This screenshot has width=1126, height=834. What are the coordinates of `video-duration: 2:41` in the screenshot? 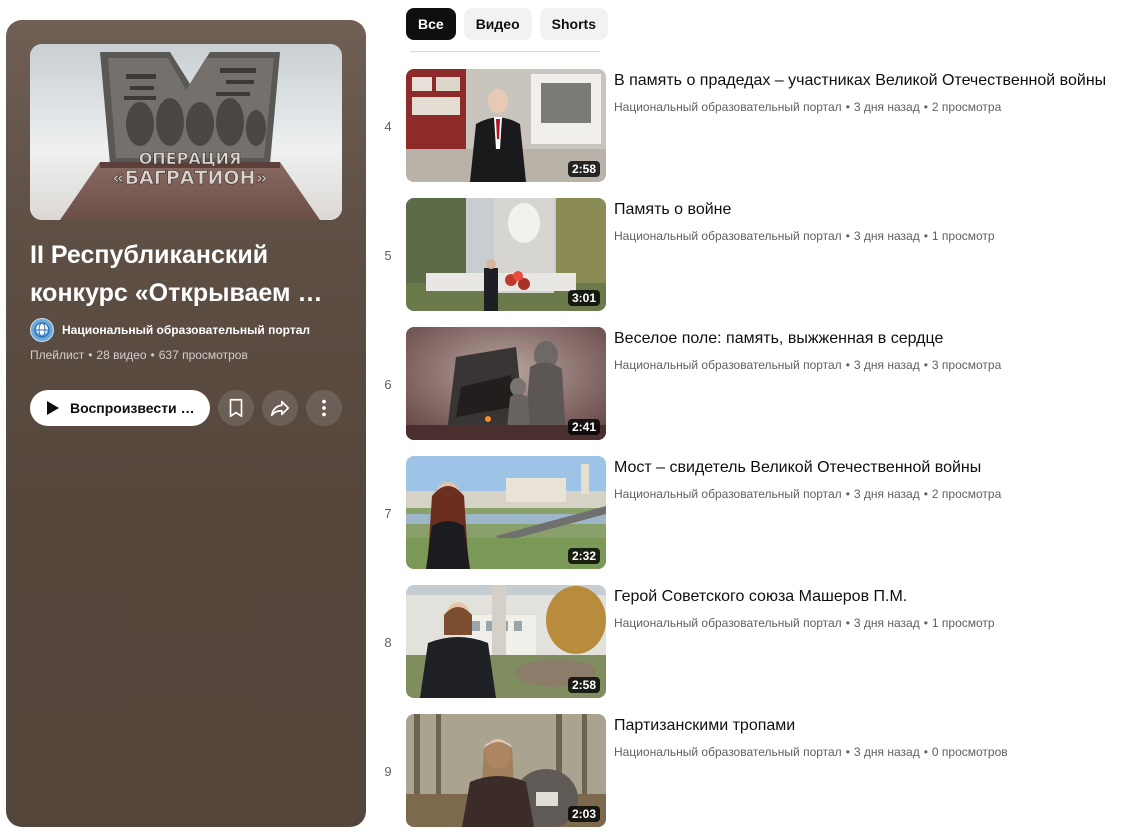 It's located at (583, 427).